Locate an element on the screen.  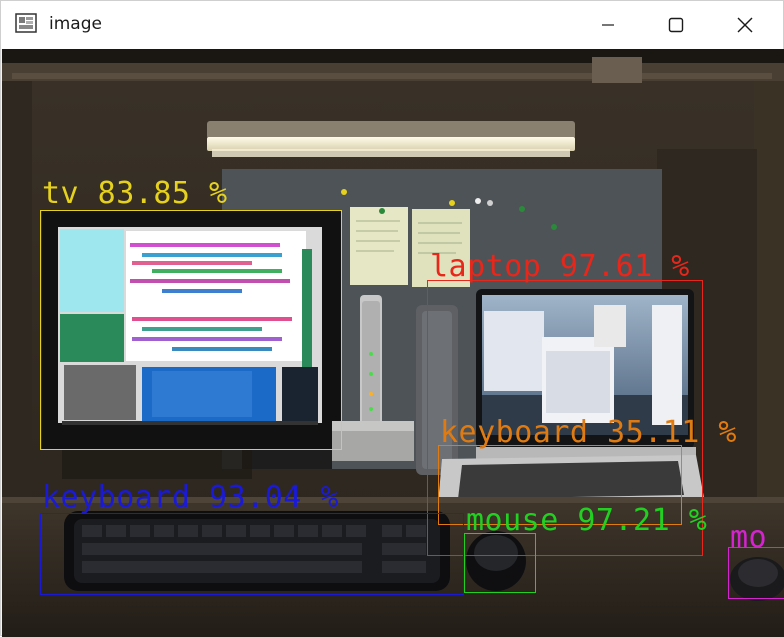
detection-label-mouse-edge: mo is located at coordinates (749, 537).